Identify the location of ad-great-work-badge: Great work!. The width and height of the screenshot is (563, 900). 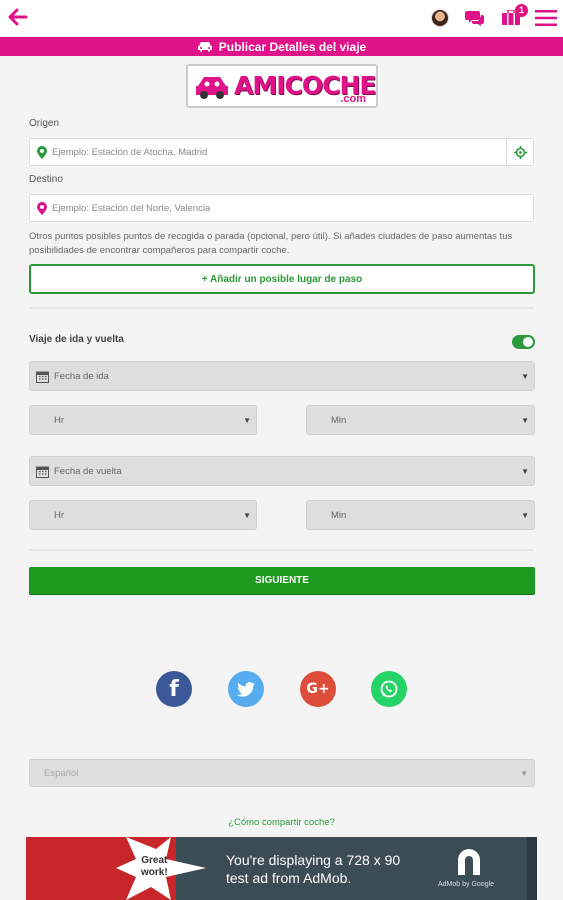
(154, 866).